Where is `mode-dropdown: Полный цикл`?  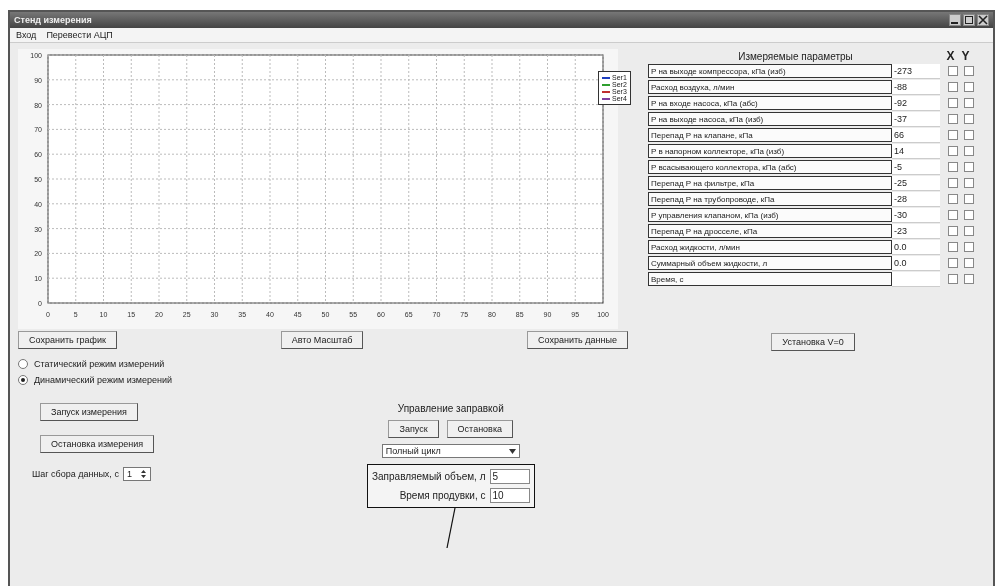
mode-dropdown: Полный цикл is located at coordinates (450, 451).